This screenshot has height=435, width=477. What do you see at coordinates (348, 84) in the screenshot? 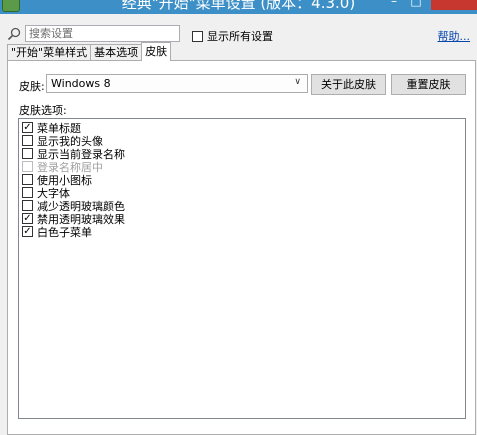
I see `about-skin-button: 关于此皮肤` at bounding box center [348, 84].